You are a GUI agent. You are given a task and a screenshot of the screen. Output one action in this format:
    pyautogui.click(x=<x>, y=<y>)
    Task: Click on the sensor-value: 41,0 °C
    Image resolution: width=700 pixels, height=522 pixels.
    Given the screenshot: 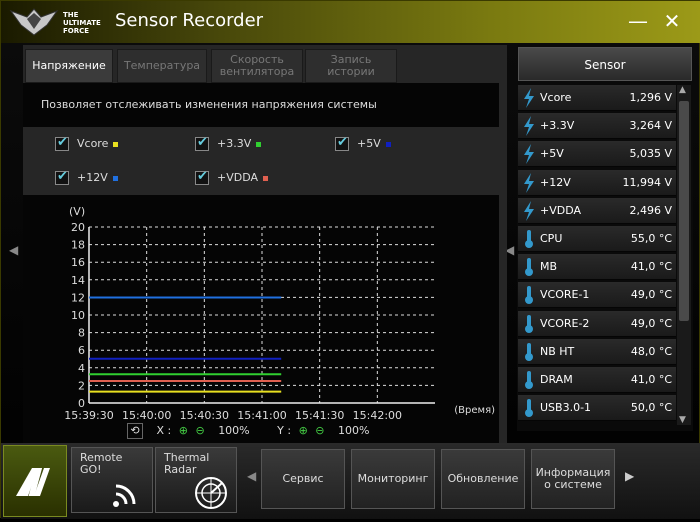 What is the action you would take?
    pyautogui.click(x=651, y=267)
    